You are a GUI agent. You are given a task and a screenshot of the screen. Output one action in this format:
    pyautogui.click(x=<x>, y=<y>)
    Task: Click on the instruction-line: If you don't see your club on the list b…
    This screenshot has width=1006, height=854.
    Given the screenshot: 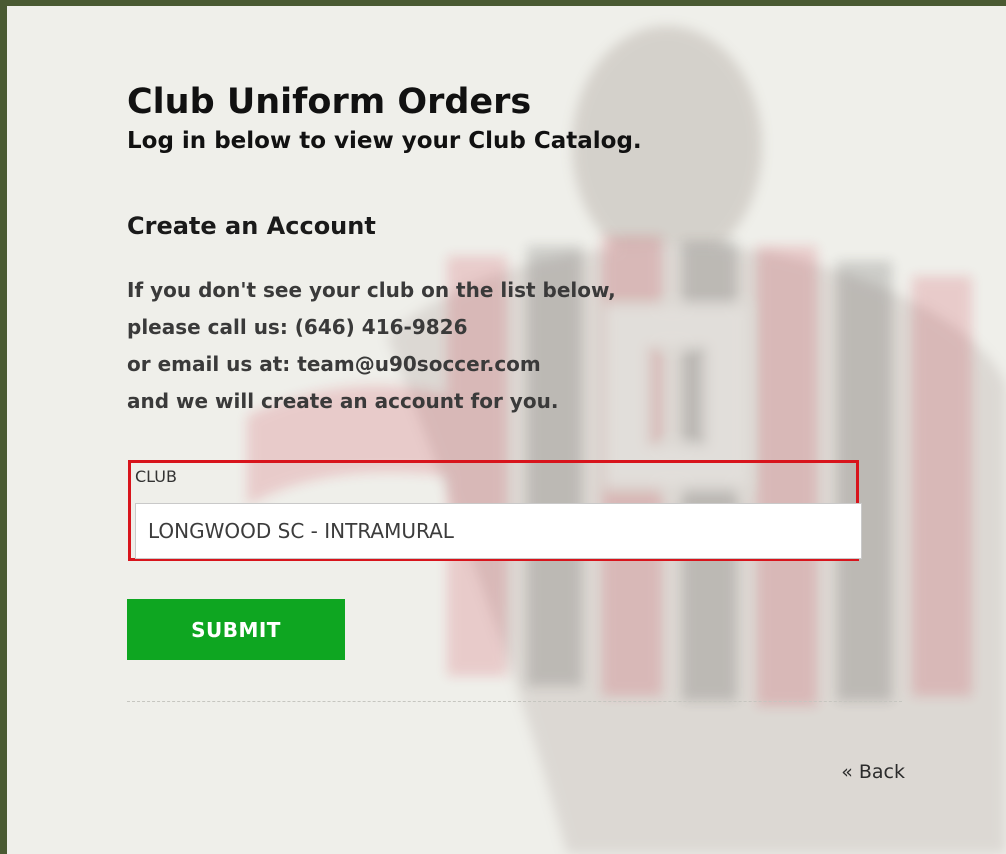 What is the action you would take?
    pyautogui.click(x=371, y=290)
    